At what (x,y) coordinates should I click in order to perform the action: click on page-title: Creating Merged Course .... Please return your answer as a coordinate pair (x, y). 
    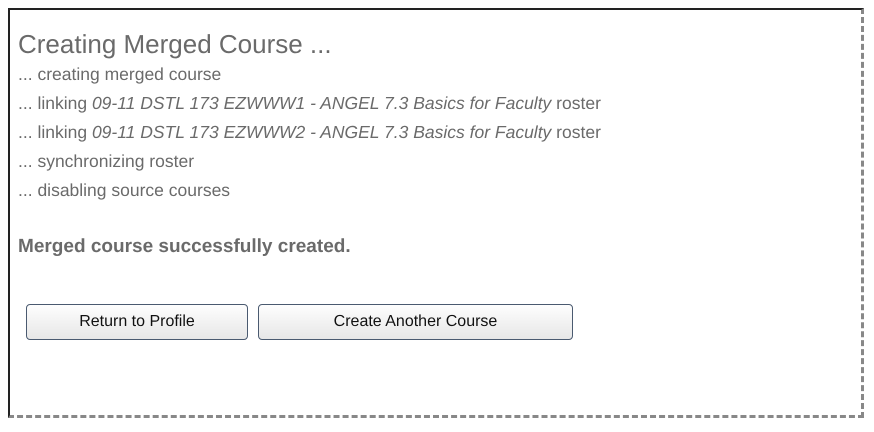
    Looking at the image, I should click on (175, 44).